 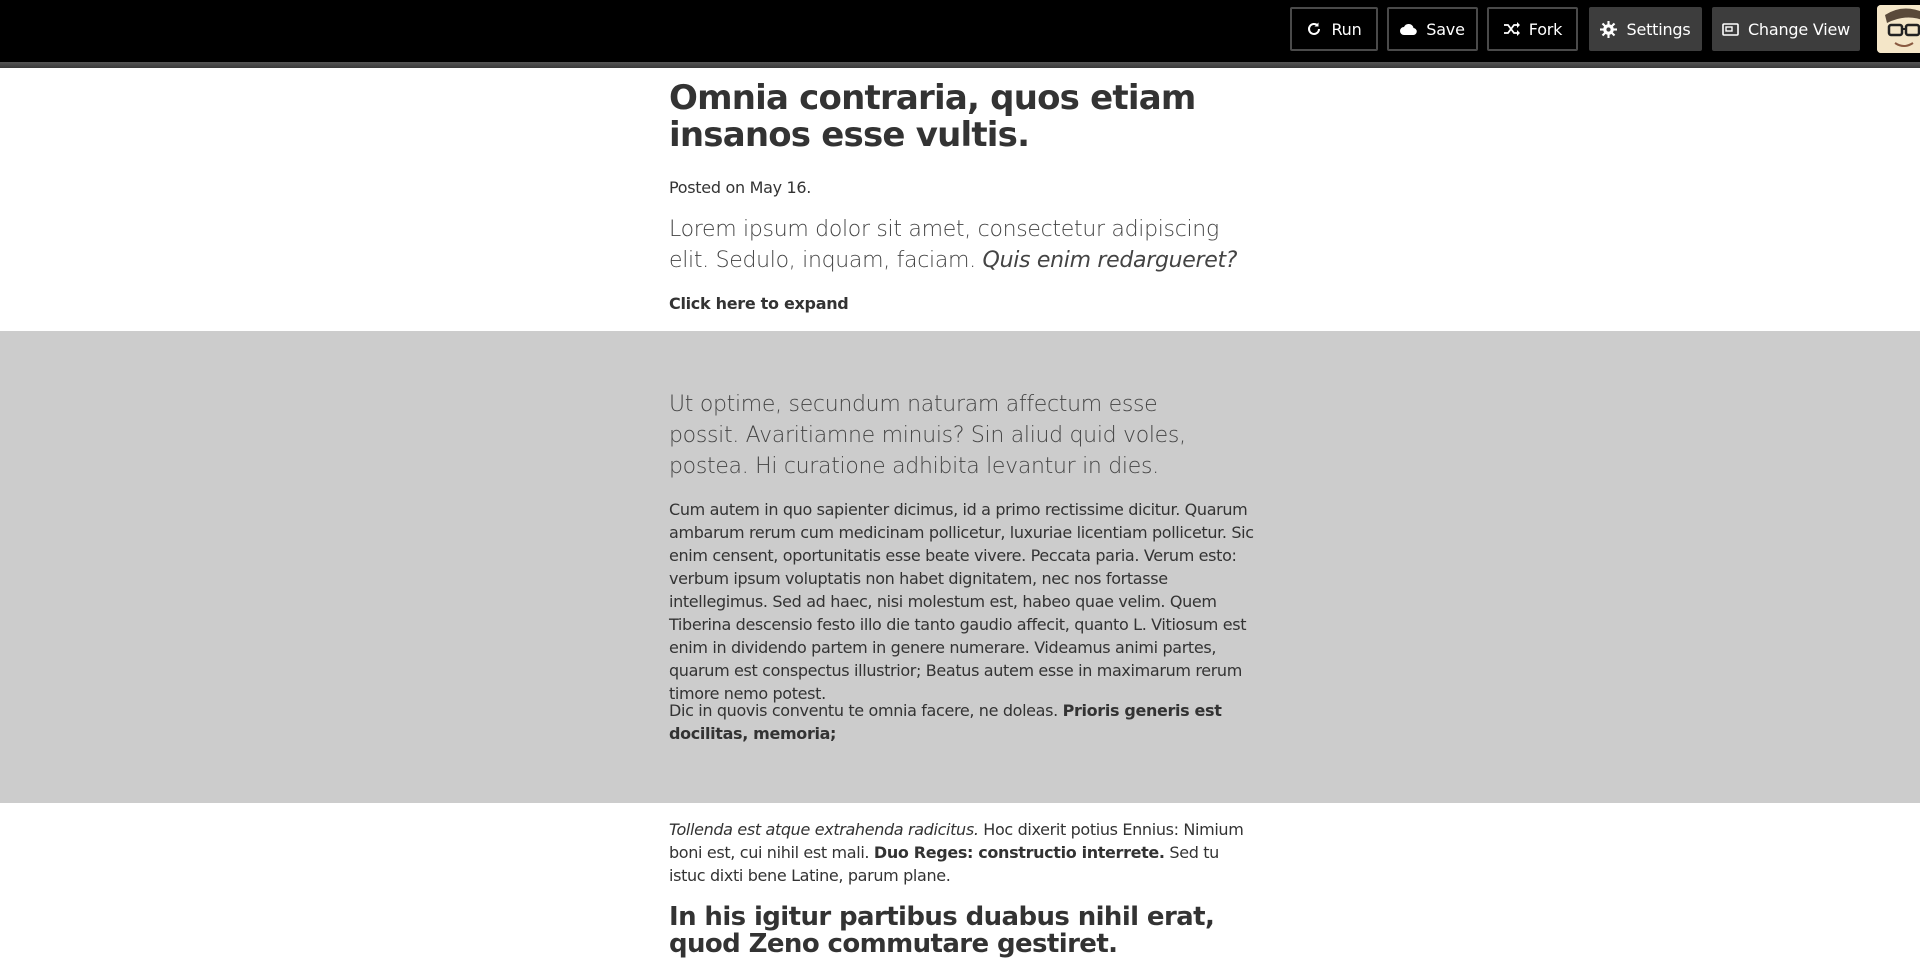 What do you see at coordinates (1445, 29) in the screenshot?
I see `save-button-label: Save` at bounding box center [1445, 29].